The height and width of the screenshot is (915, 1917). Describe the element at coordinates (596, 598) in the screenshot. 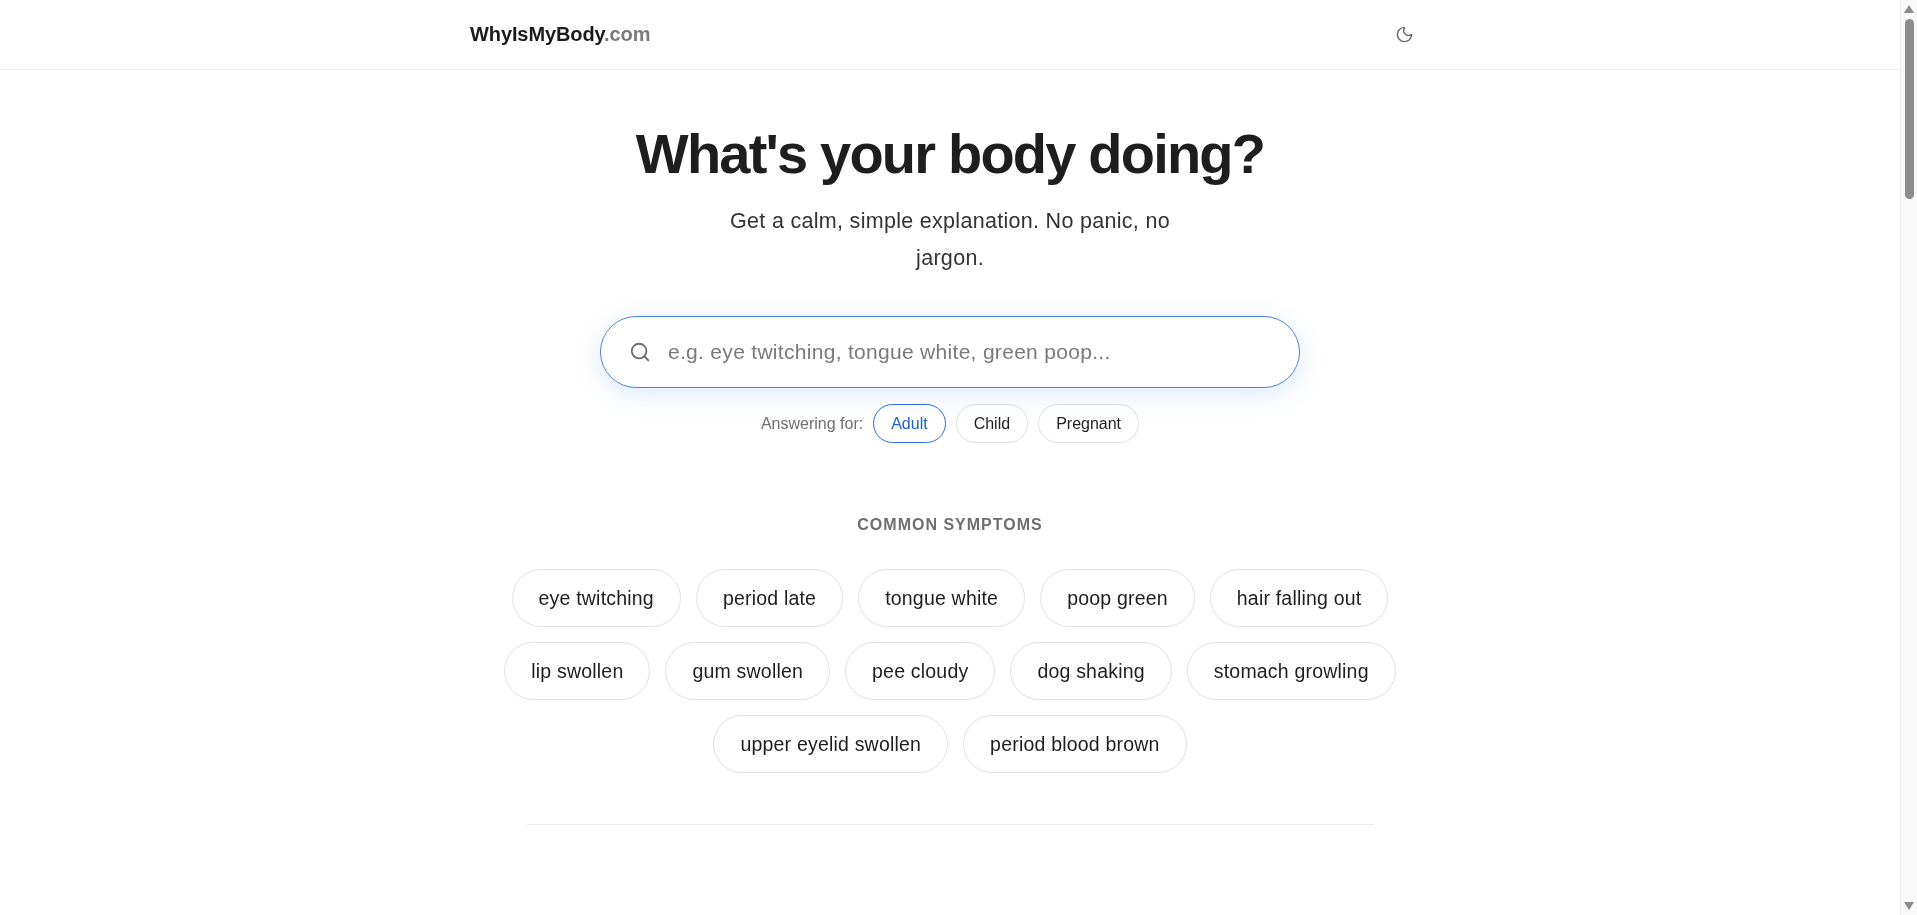

I see `symptom-chip: eye twitching` at that location.